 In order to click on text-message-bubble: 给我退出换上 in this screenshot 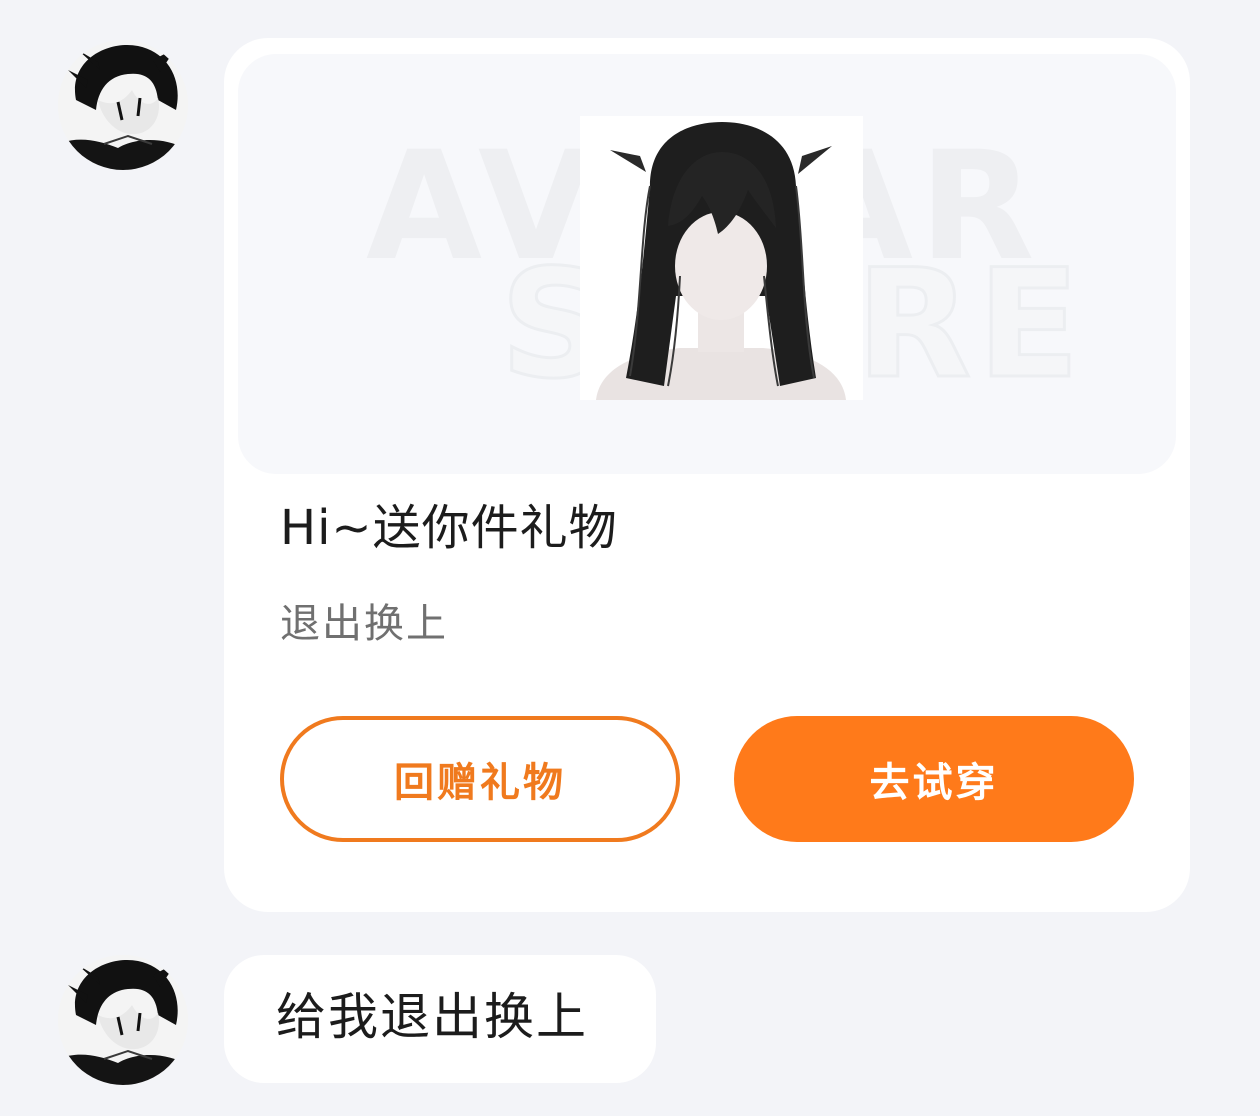, I will do `click(440, 1019)`.